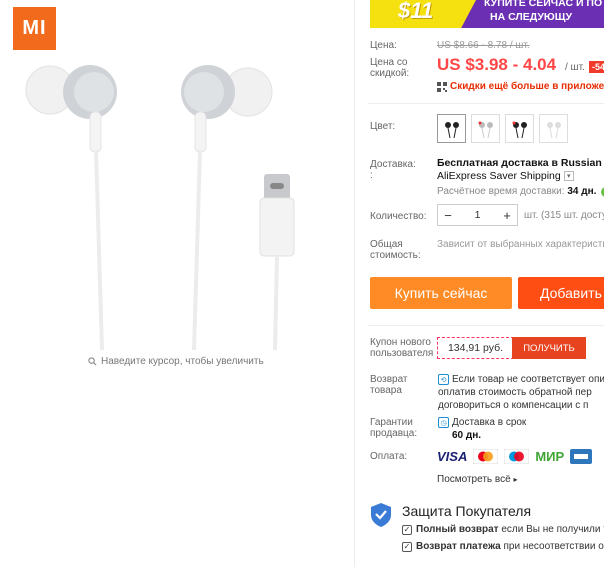 Image resolution: width=604 pixels, height=567 pixels. What do you see at coordinates (389, 385) in the screenshot?
I see `returns-label: Возврат товара` at bounding box center [389, 385].